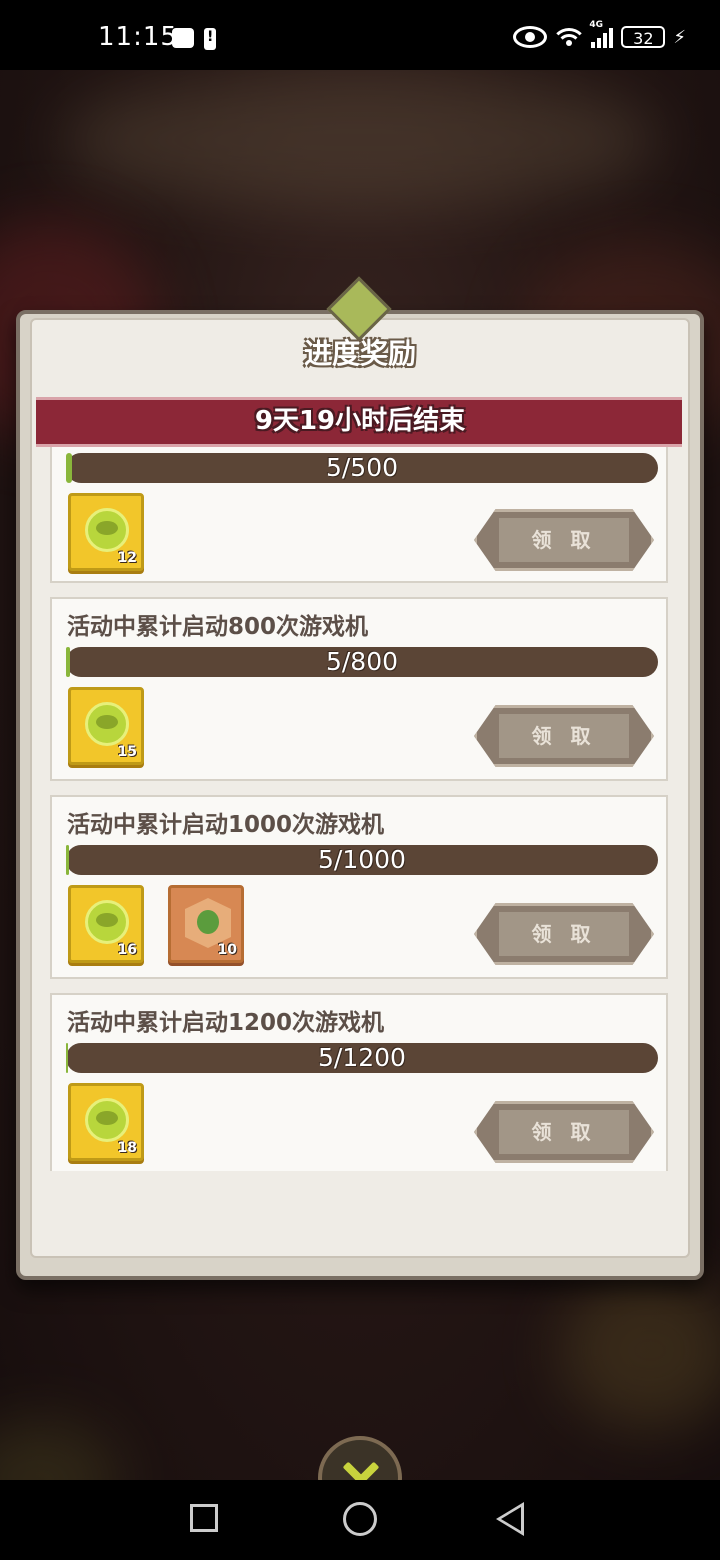 The image size is (720, 1560). I want to click on status-icons-left, so click(194, 39).